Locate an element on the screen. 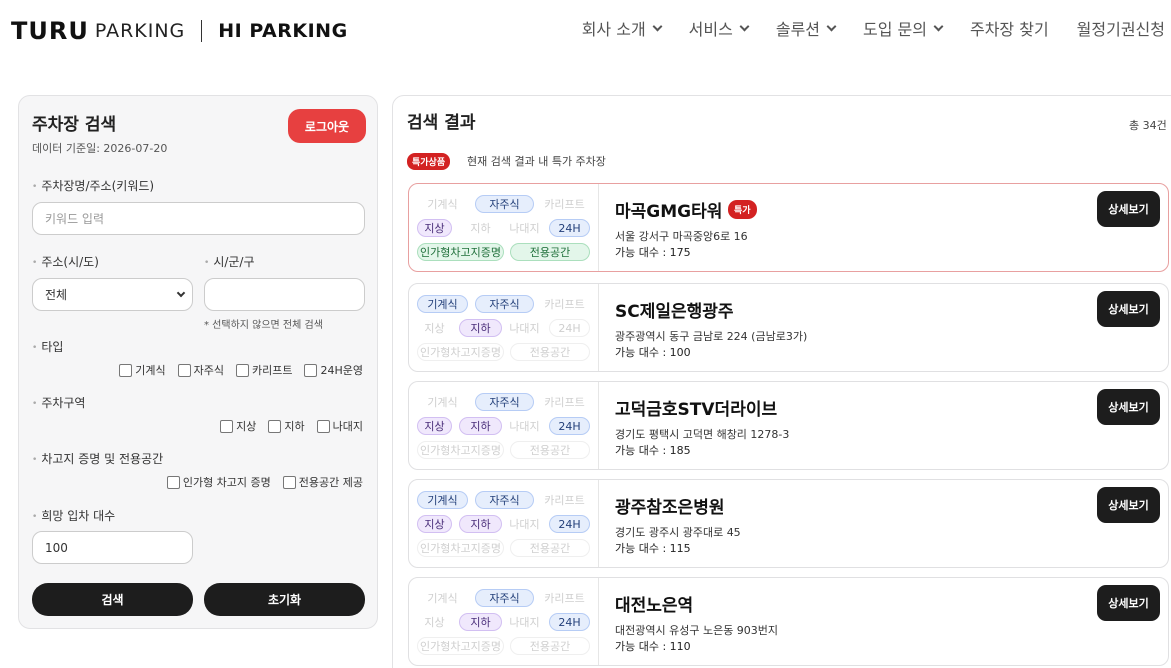 This screenshot has width=1171, height=668. checkbox-option: 지상 is located at coordinates (238, 426).